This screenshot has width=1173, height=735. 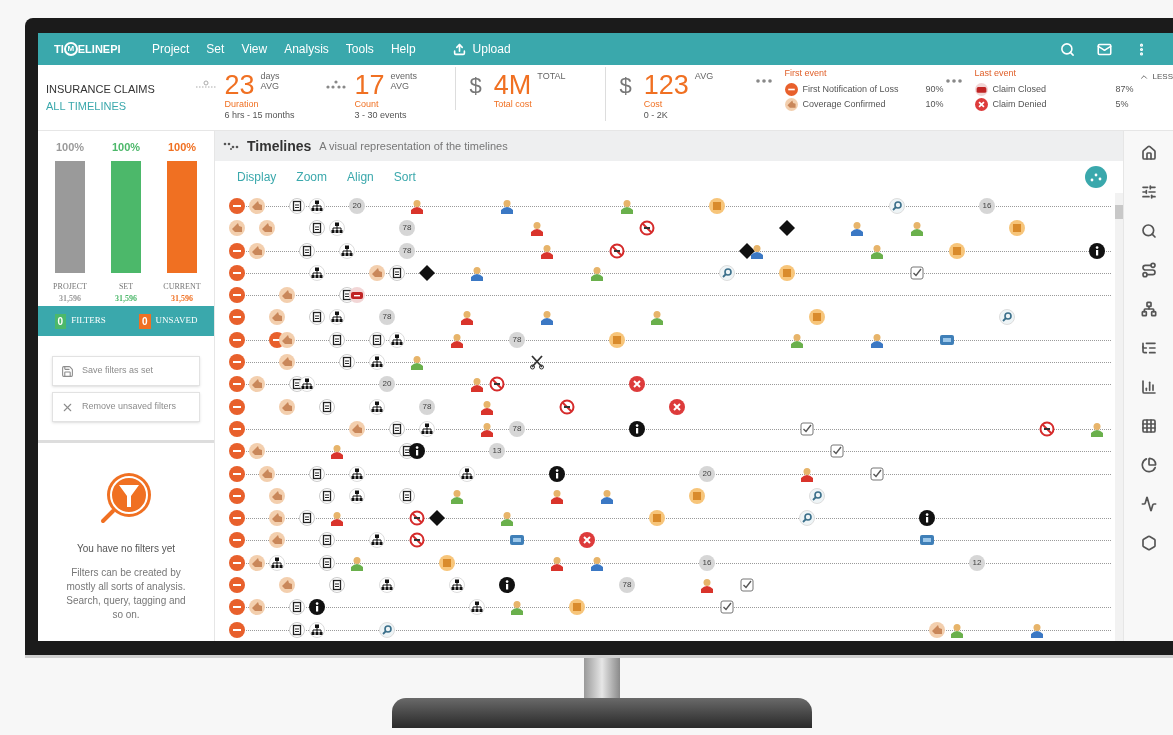 What do you see at coordinates (1119, 417) in the screenshot?
I see `scrollbar` at bounding box center [1119, 417].